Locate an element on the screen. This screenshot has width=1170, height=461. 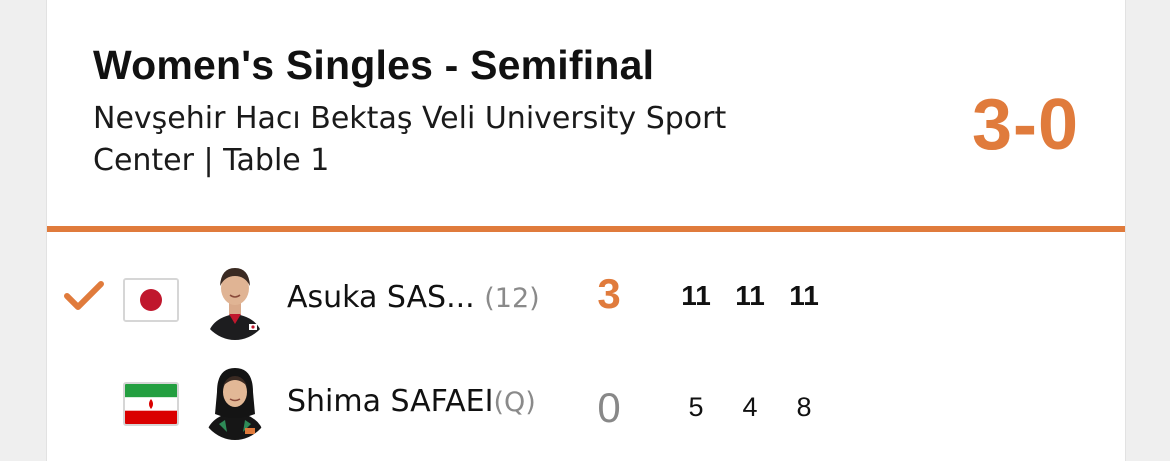
header-divider is located at coordinates (586, 229).